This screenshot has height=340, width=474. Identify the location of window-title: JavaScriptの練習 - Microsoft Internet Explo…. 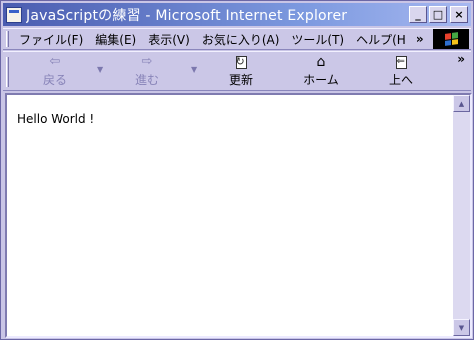
(187, 15).